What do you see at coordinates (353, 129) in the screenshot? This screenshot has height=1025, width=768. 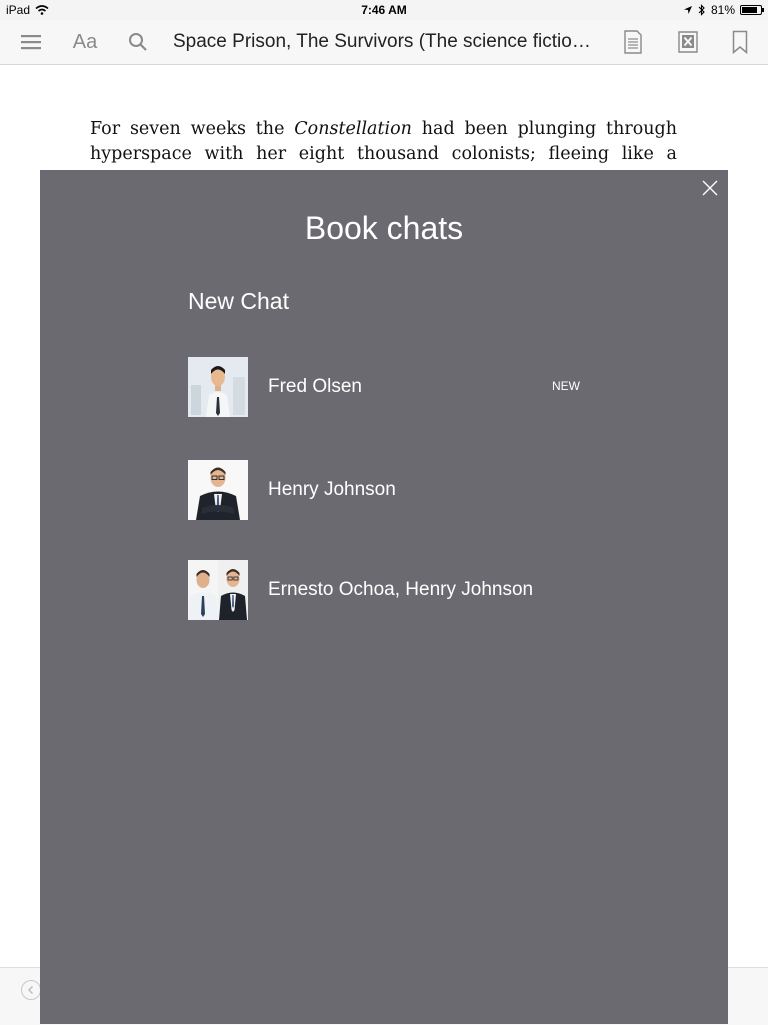 I see `book-text-ship-name: Constellation` at bounding box center [353, 129].